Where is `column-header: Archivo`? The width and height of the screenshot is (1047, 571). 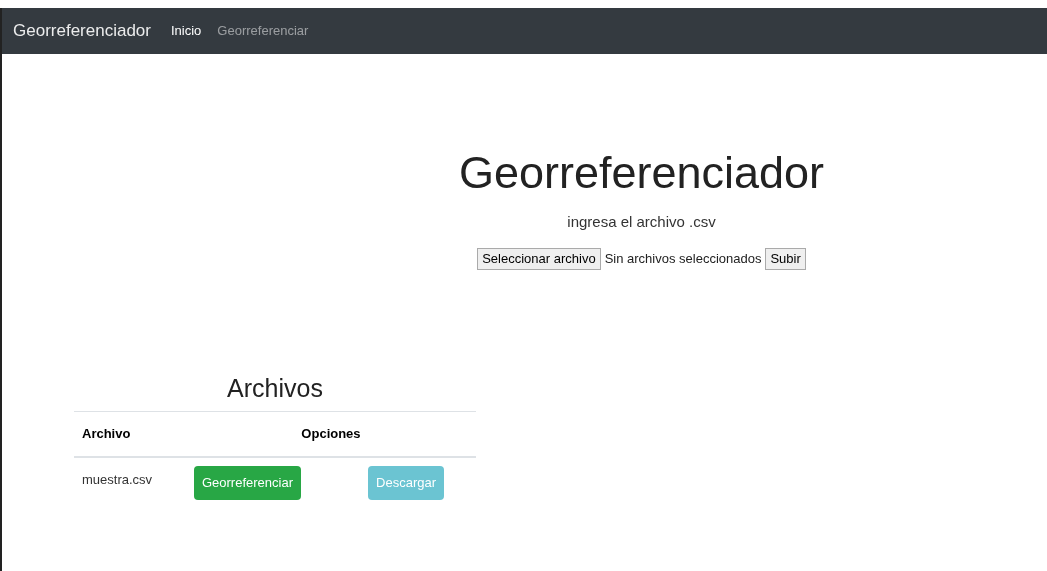
column-header: Archivo is located at coordinates (130, 434).